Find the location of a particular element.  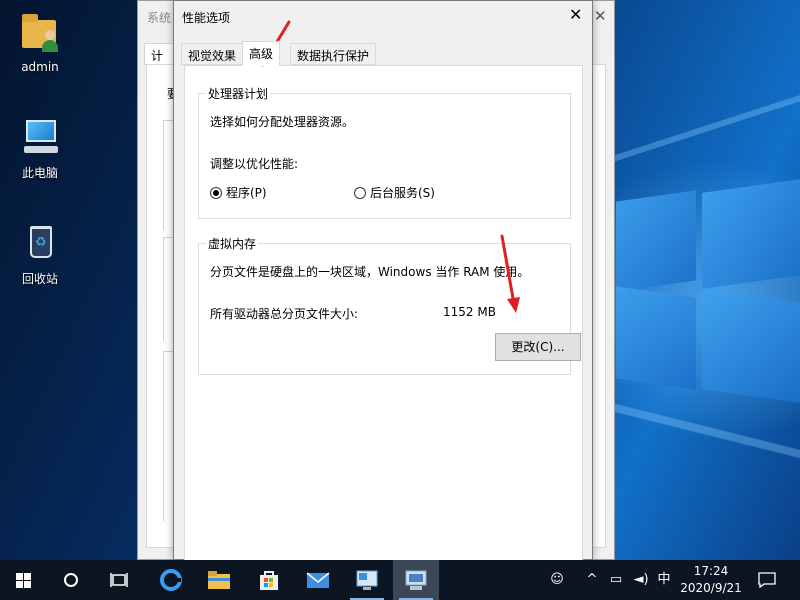

system-properties-taskbar-button is located at coordinates (367, 580).